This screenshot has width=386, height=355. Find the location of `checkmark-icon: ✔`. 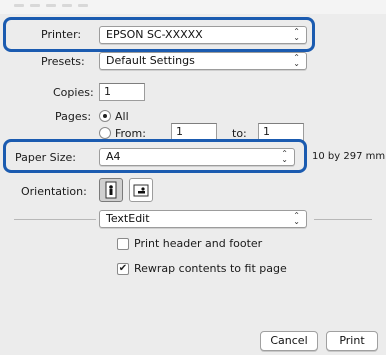

checkmark-icon: ✔ is located at coordinates (123, 268).